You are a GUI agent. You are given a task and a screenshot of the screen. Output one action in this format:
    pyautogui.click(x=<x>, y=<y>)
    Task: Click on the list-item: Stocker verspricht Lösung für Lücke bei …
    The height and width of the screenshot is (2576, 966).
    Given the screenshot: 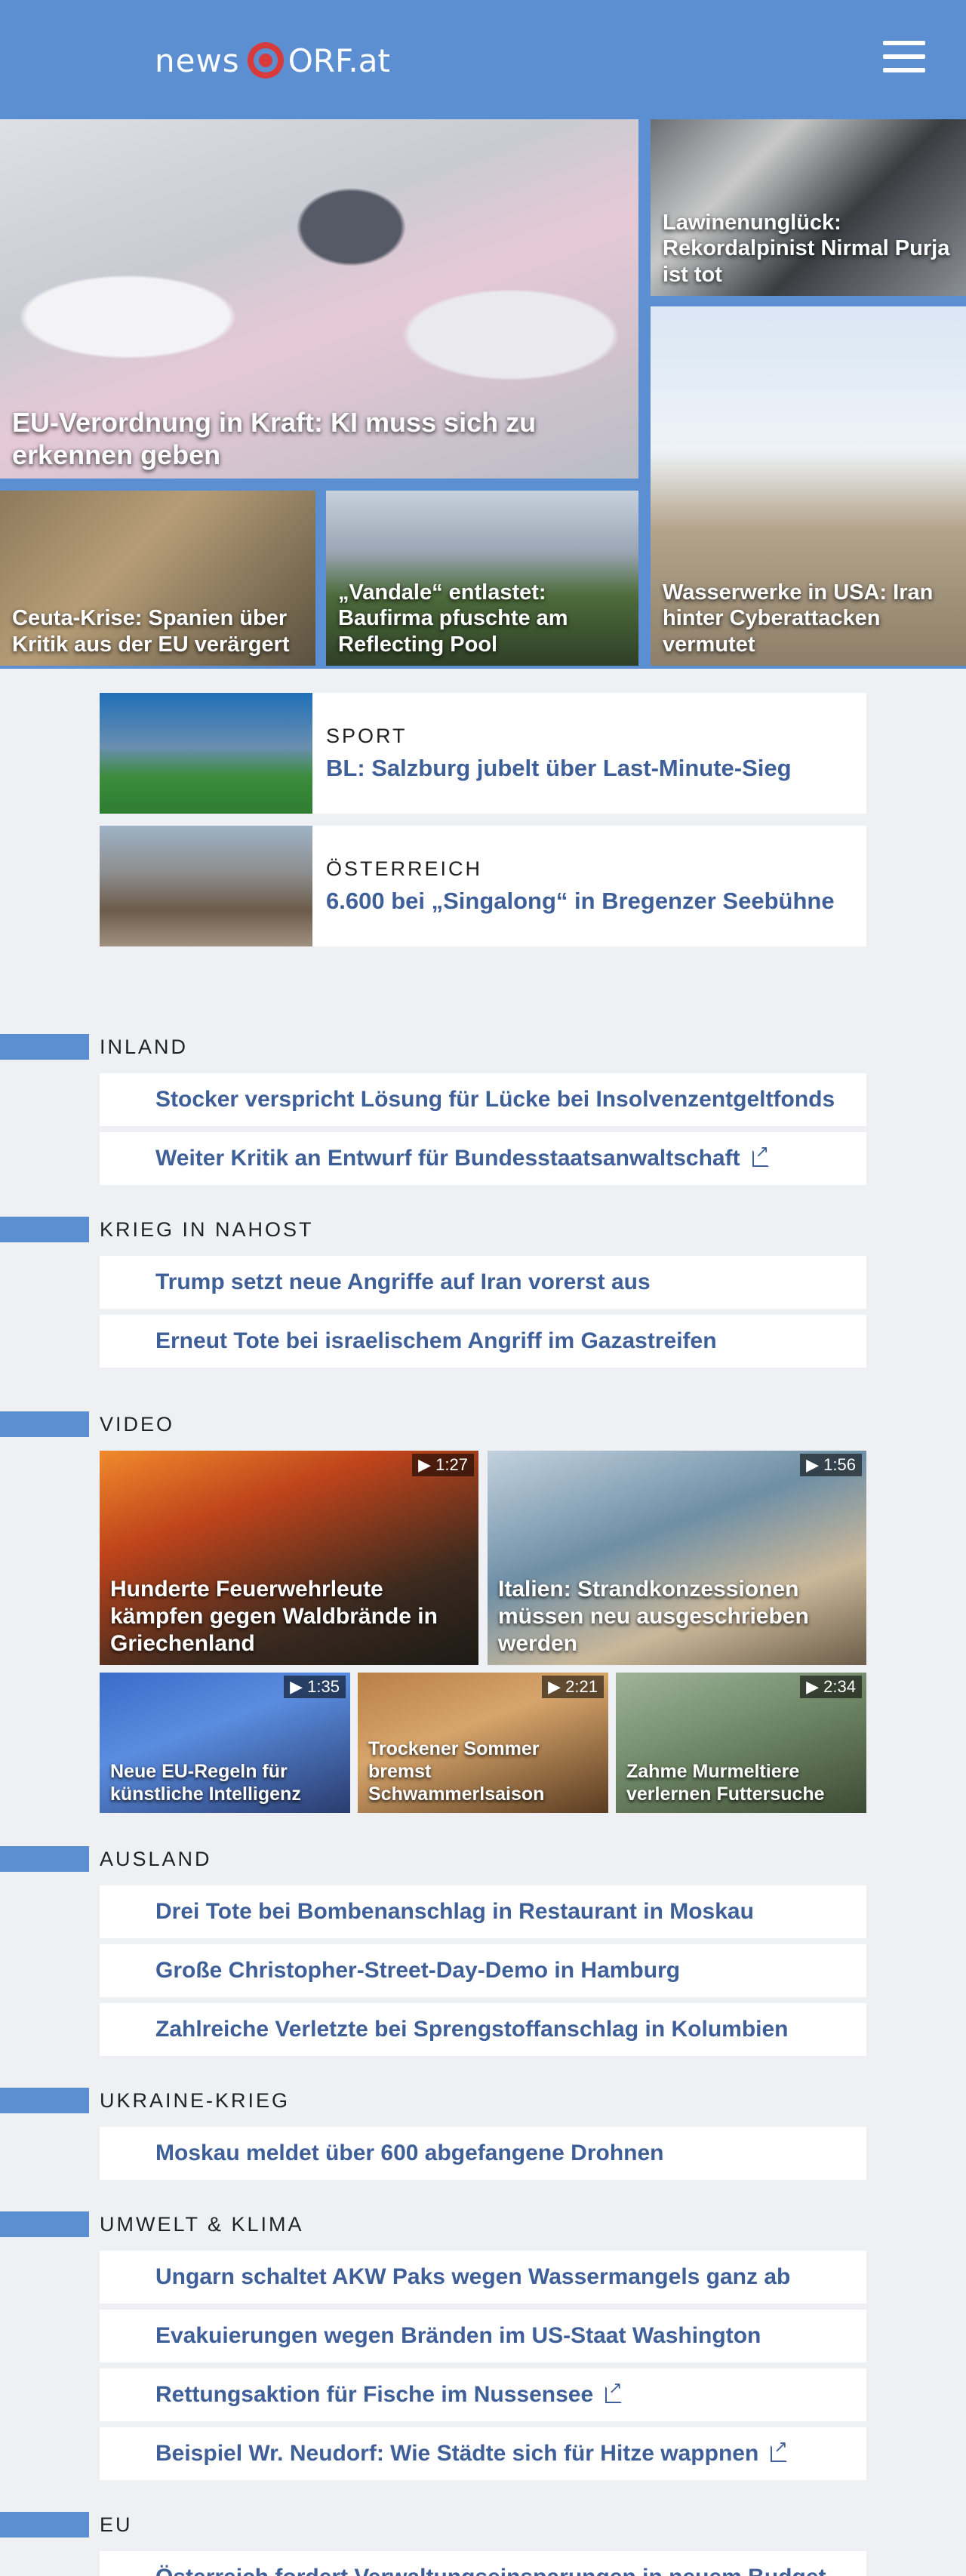 What is the action you would take?
    pyautogui.click(x=483, y=1099)
    